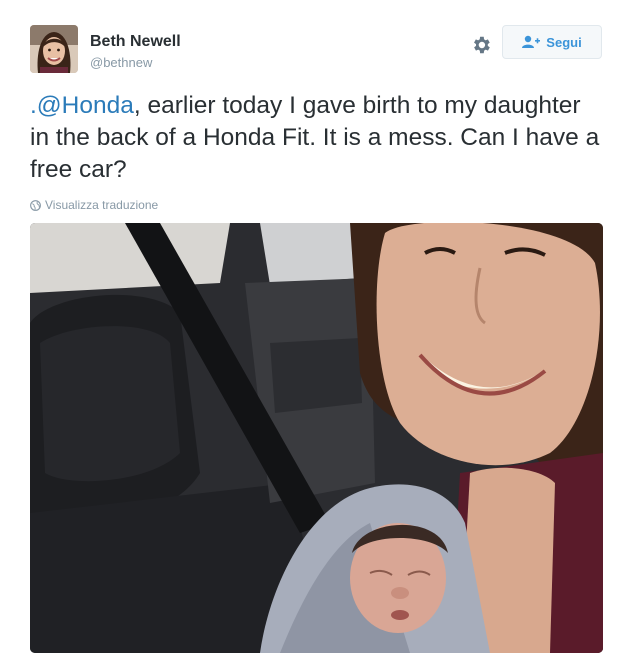  I want to click on follow-button: Segui, so click(552, 42).